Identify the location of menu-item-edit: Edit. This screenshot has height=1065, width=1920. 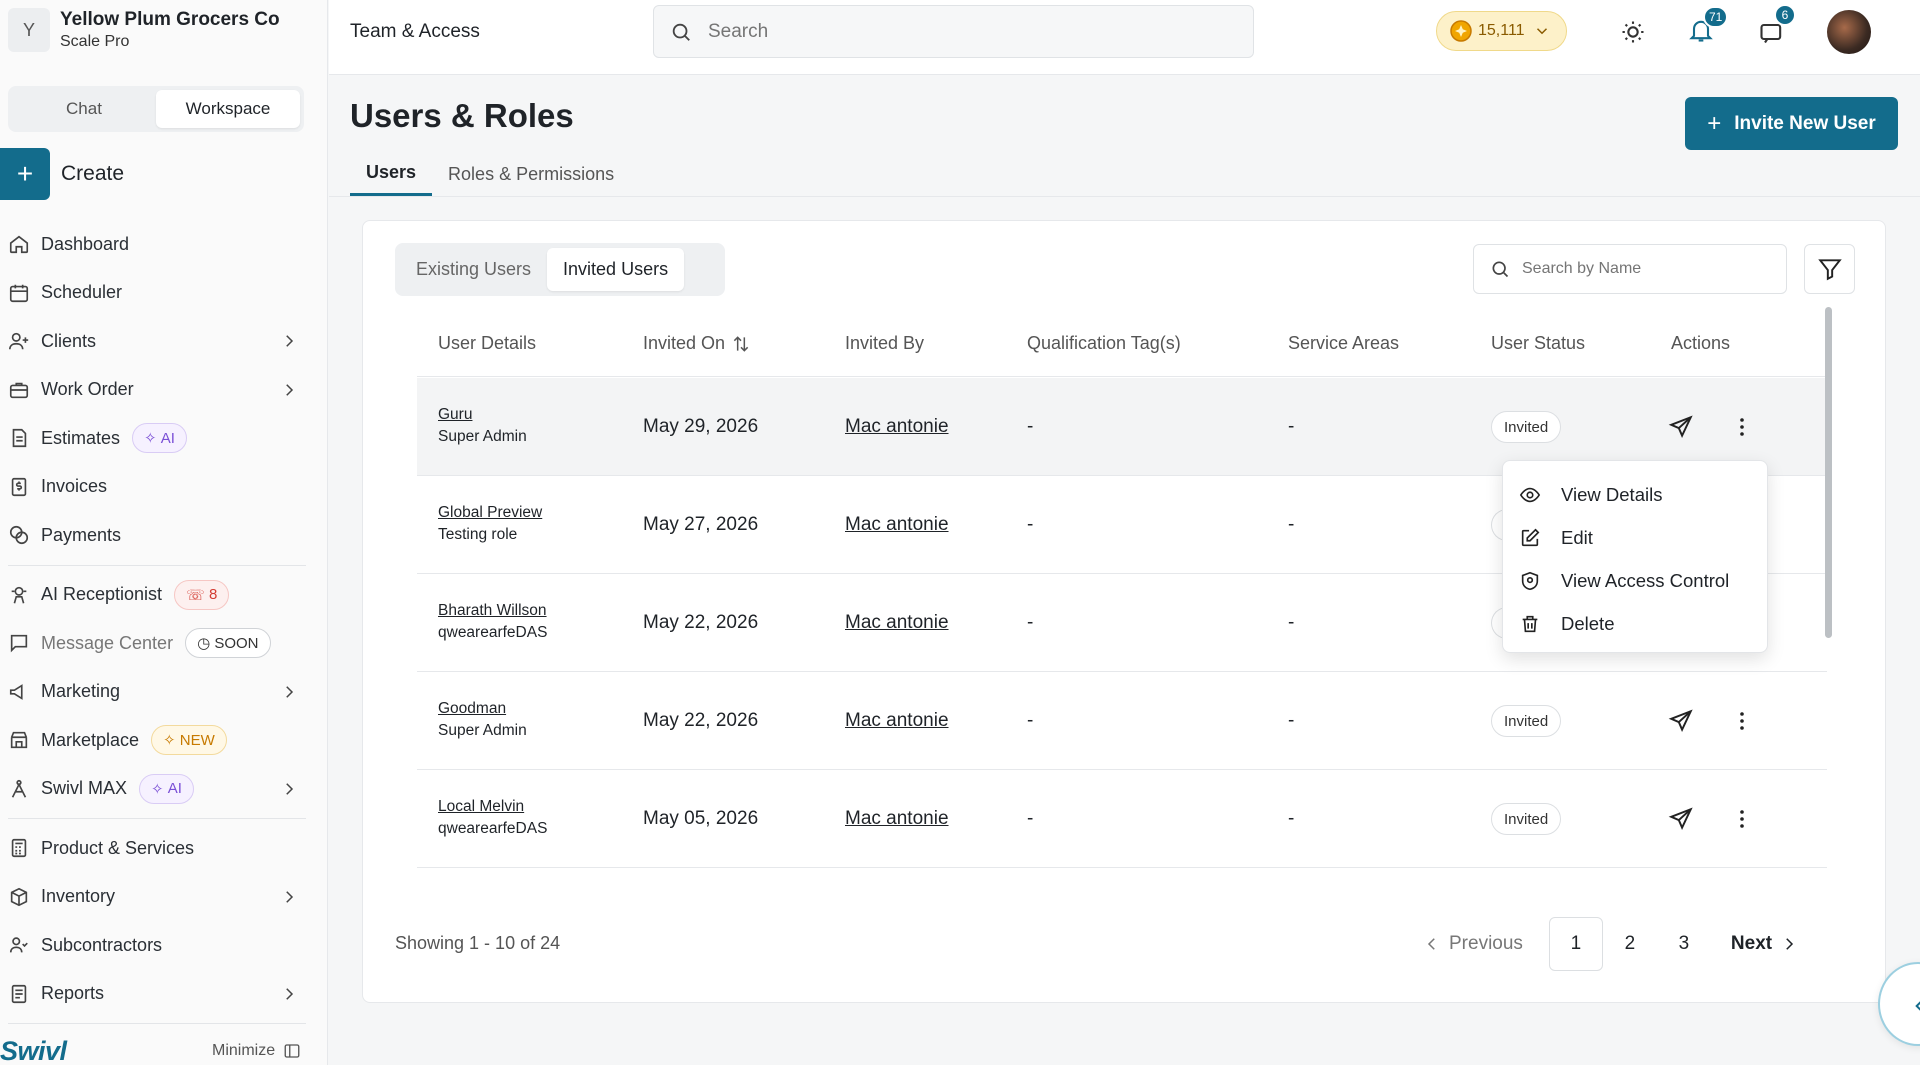
(1635, 537).